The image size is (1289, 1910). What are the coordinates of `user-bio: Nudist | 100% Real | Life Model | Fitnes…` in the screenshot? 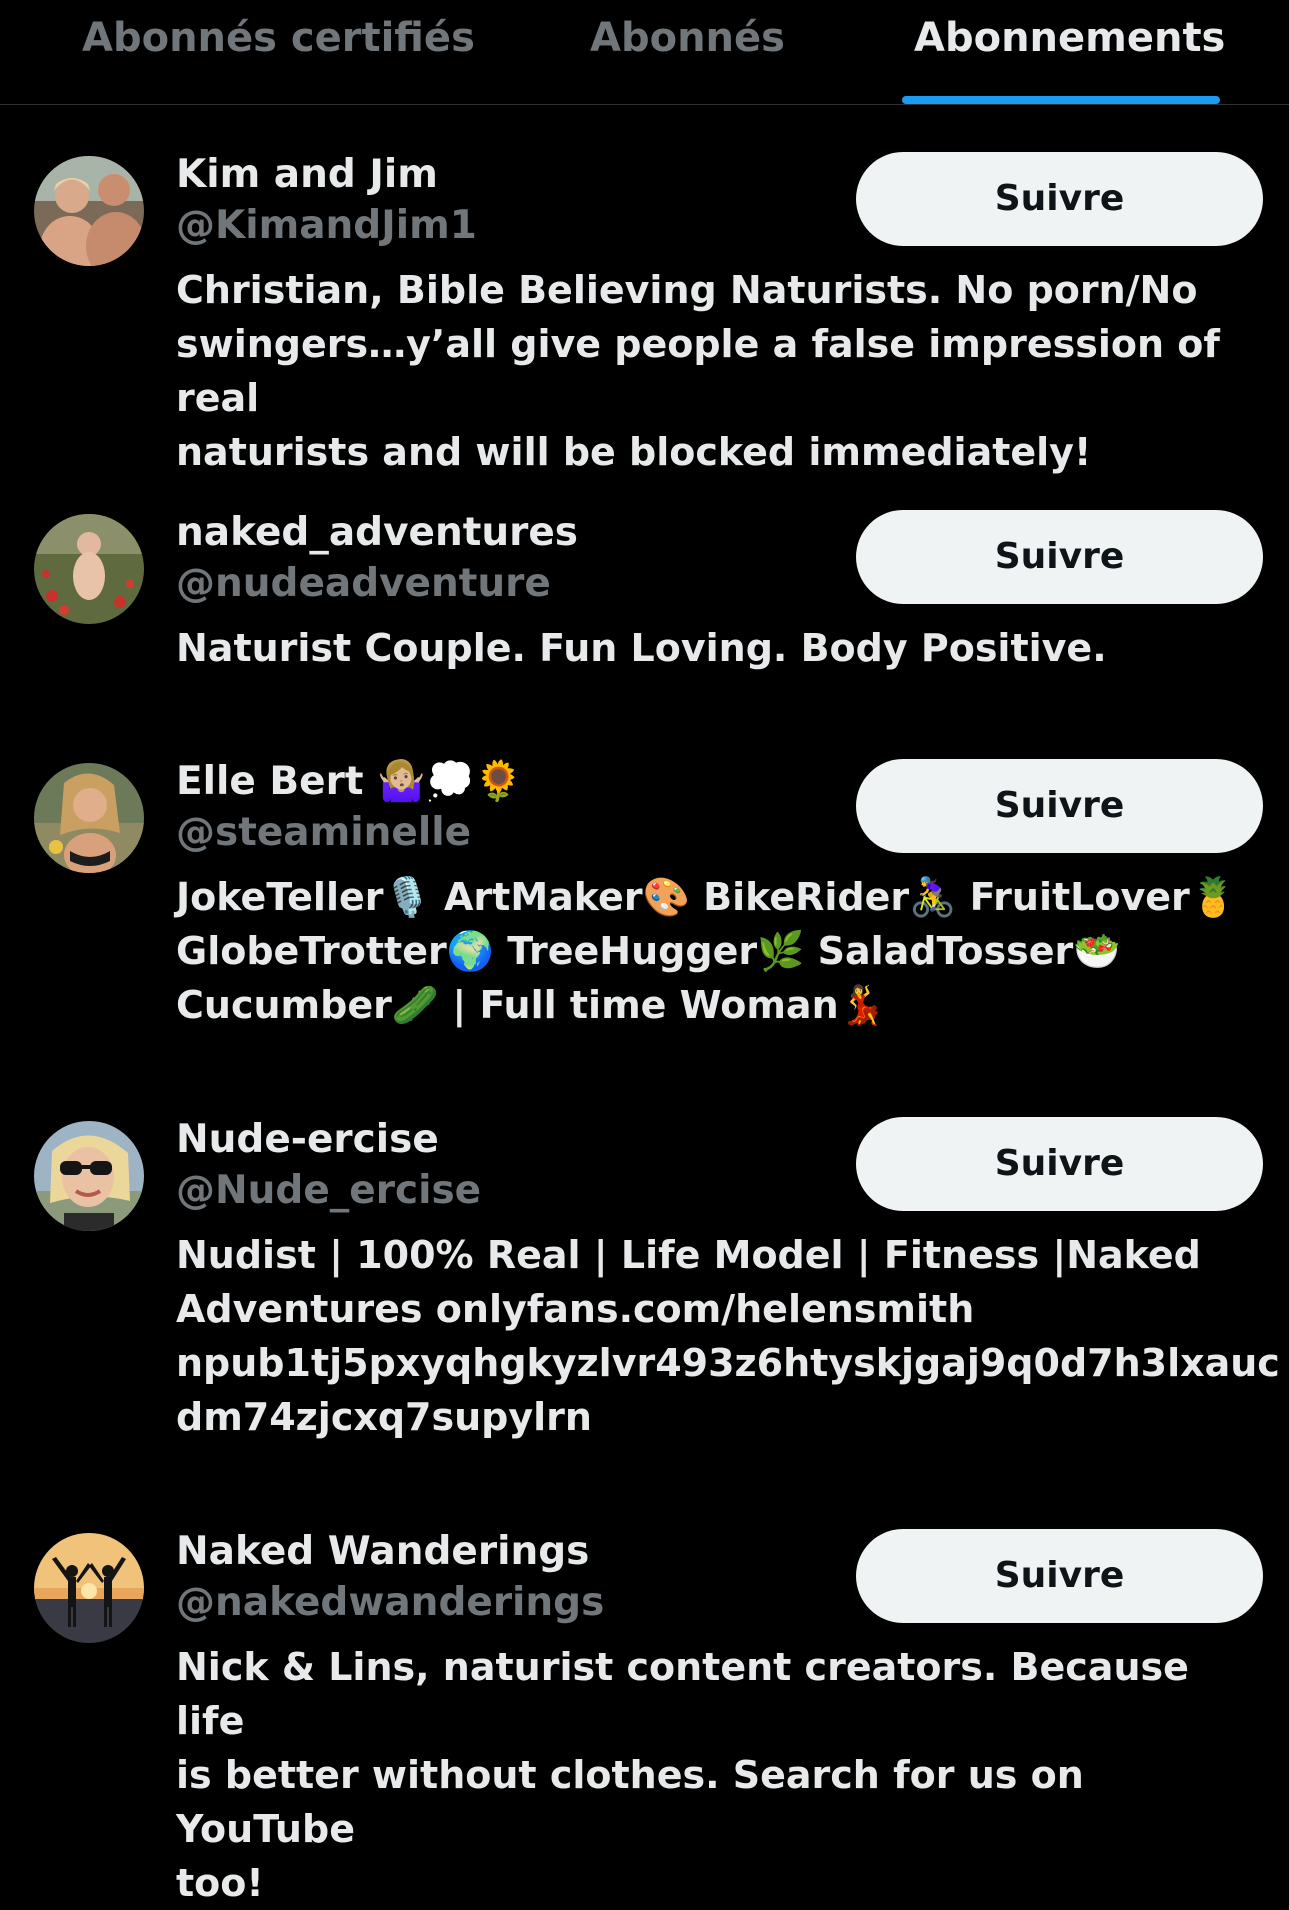 It's located at (728, 1336).